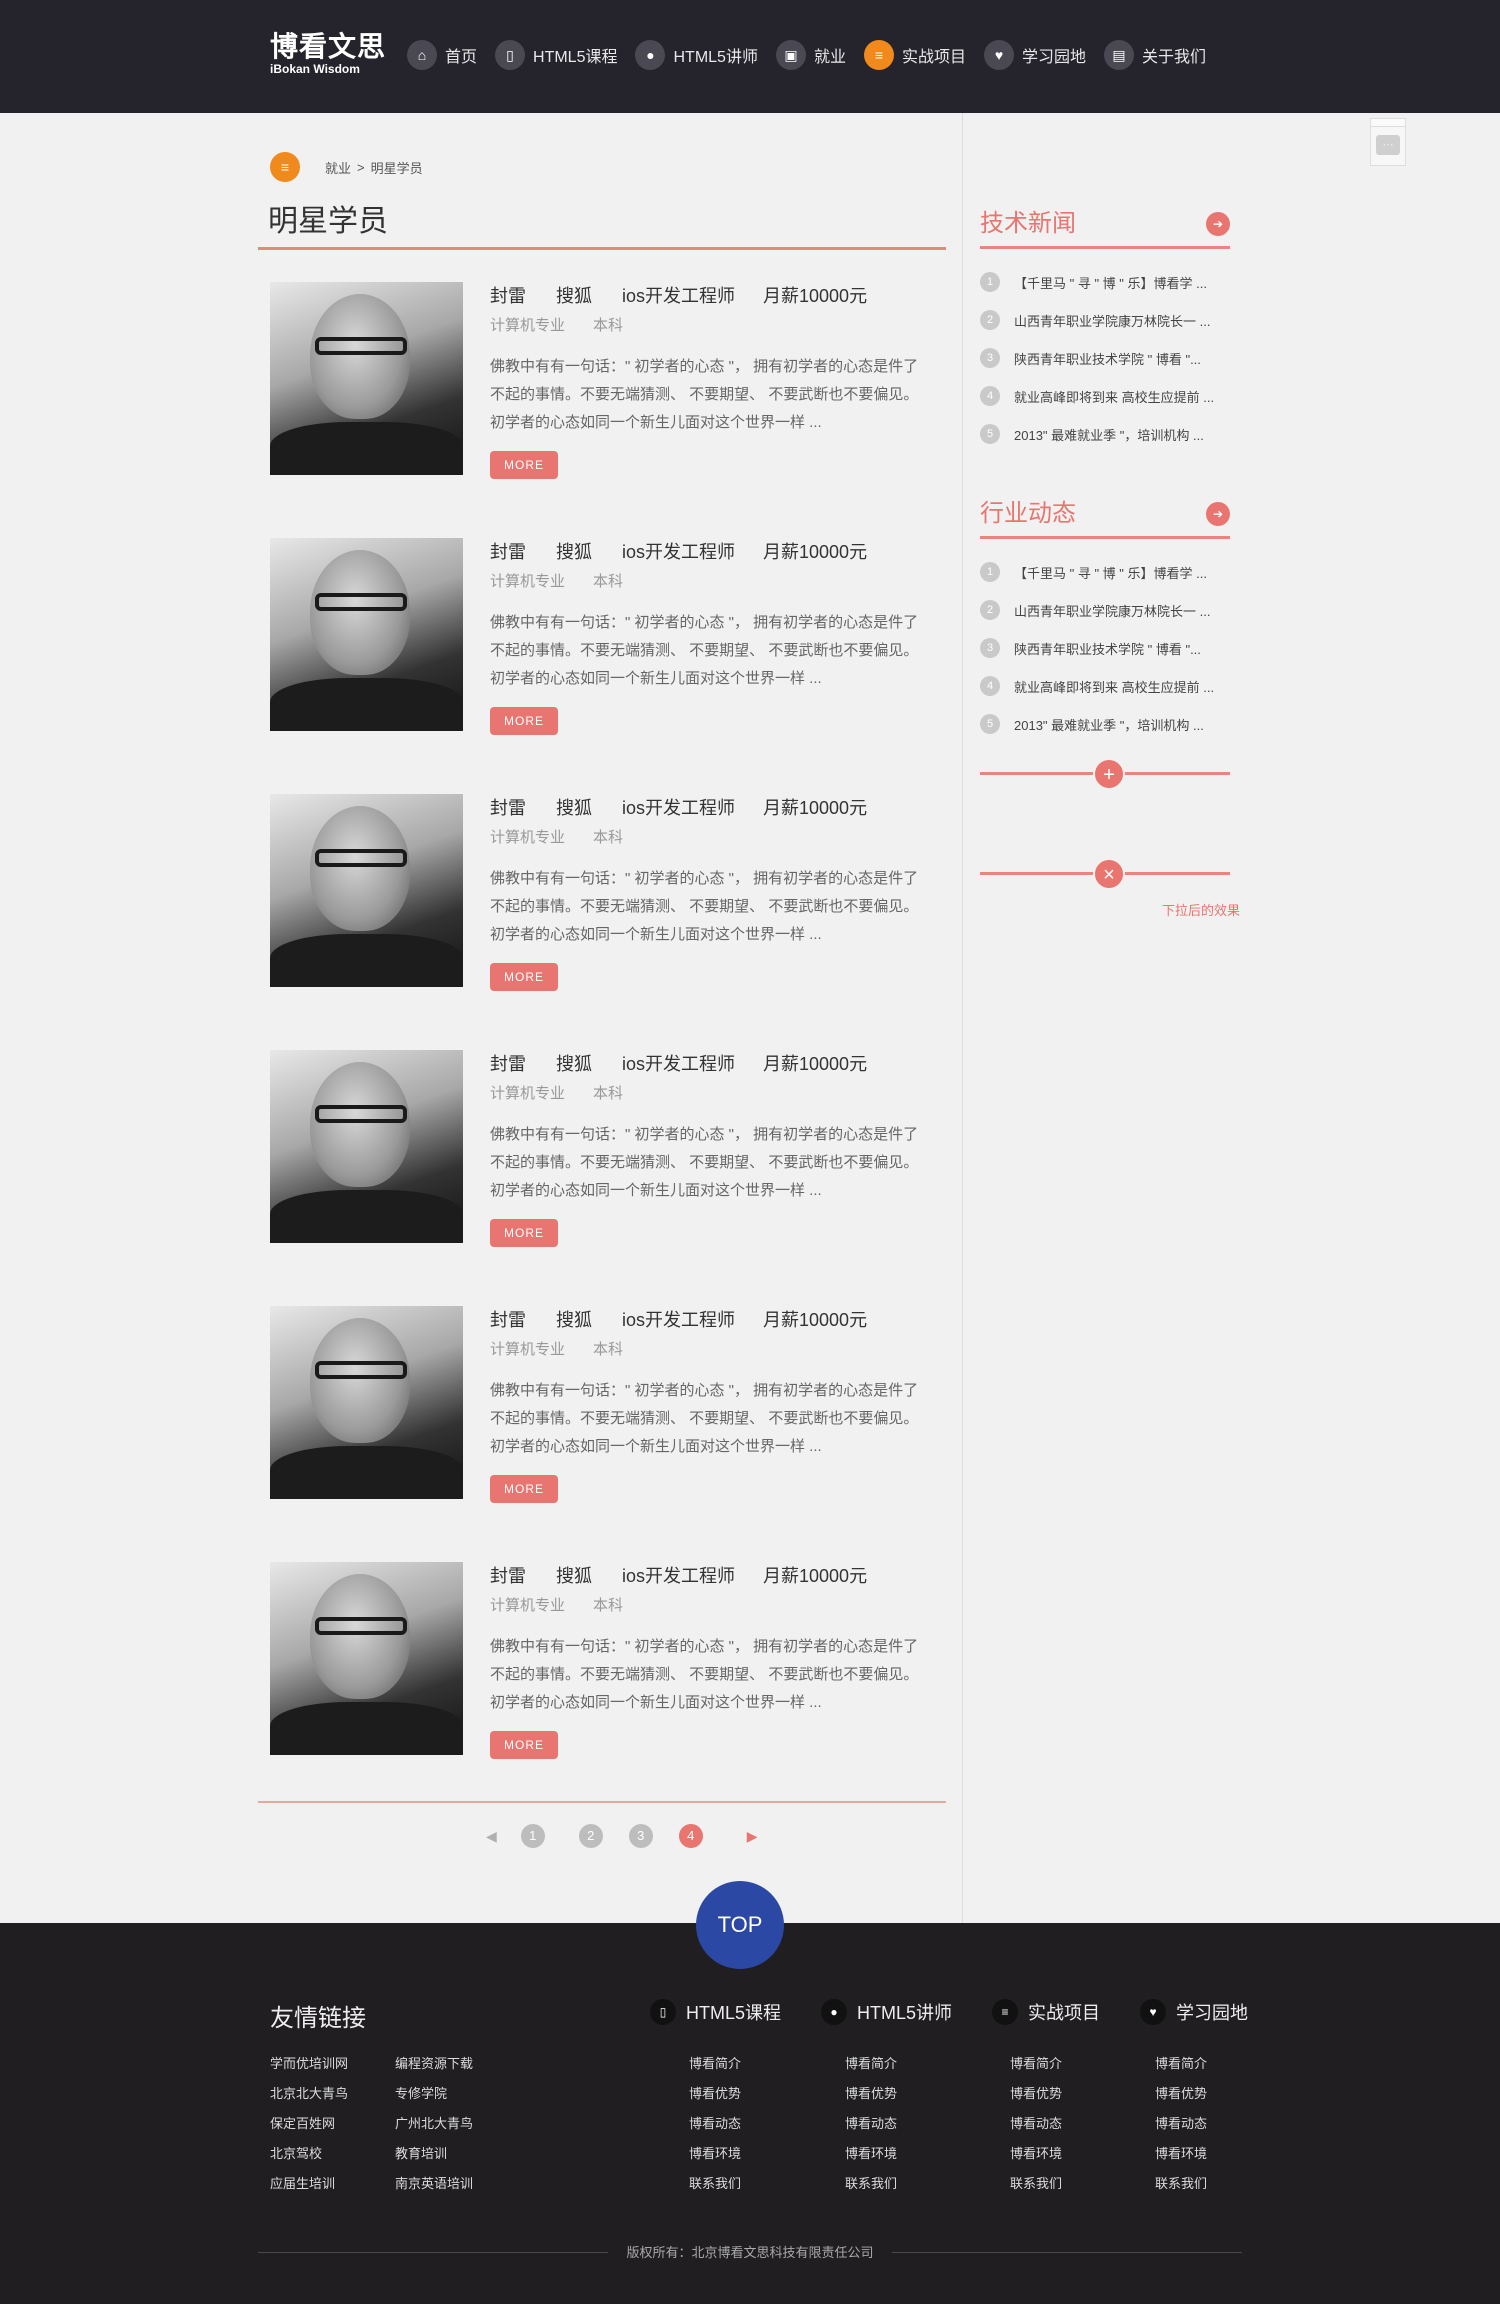  I want to click on nav-item-0: ⌂ 首页, so click(442, 55).